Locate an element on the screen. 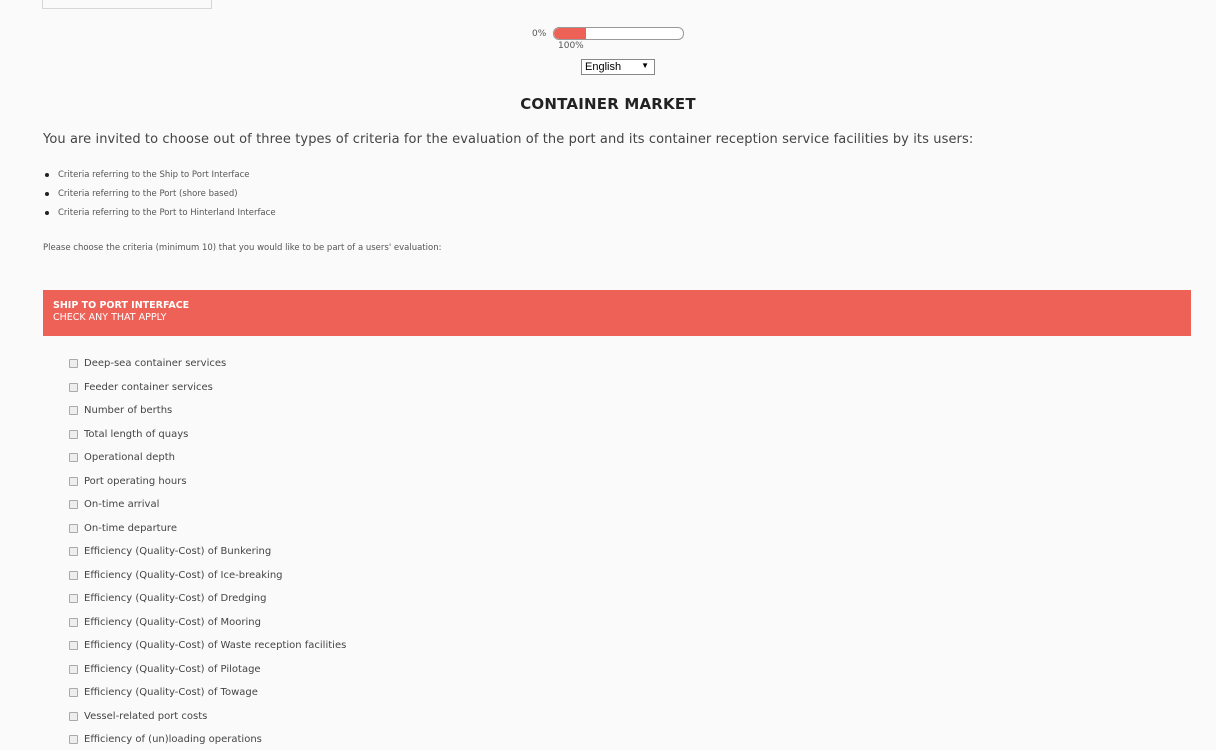 The image size is (1216, 750). criteria-option: Efficiency (Quality-Cost) of Towage is located at coordinates (207, 693).